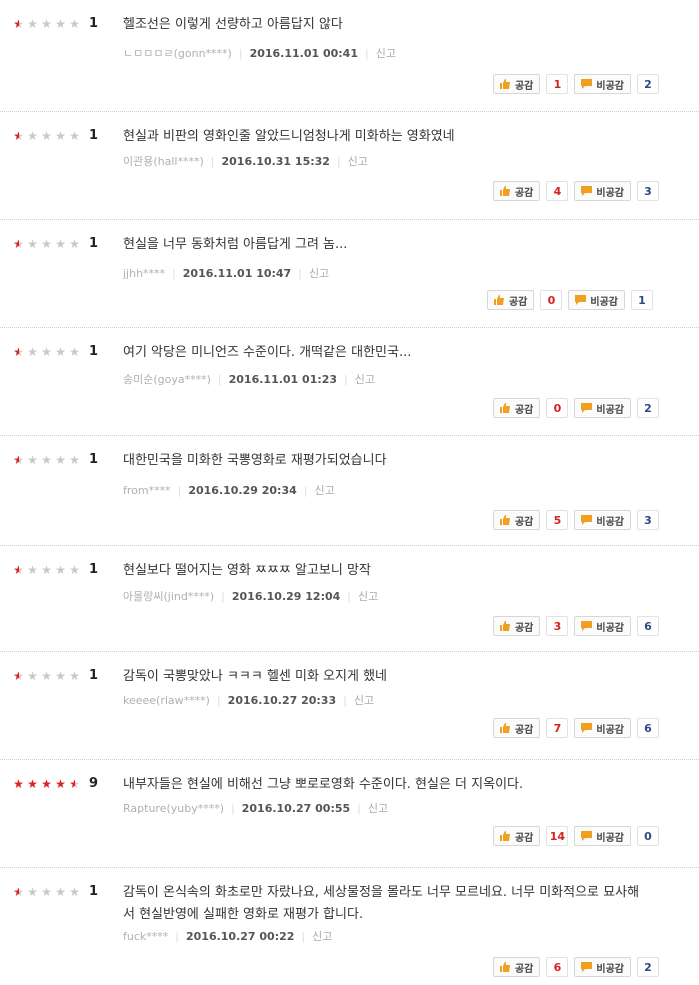 The height and width of the screenshot is (985, 699). I want to click on vote-controls: 공감 7 비공감 6, so click(575, 728).